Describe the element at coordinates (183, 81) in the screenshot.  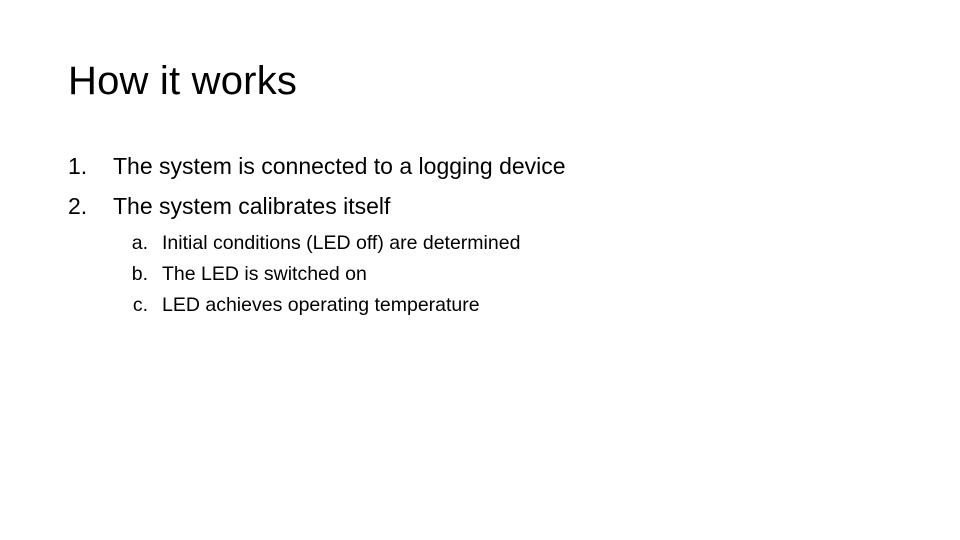
I see `page-title: How it works` at that location.